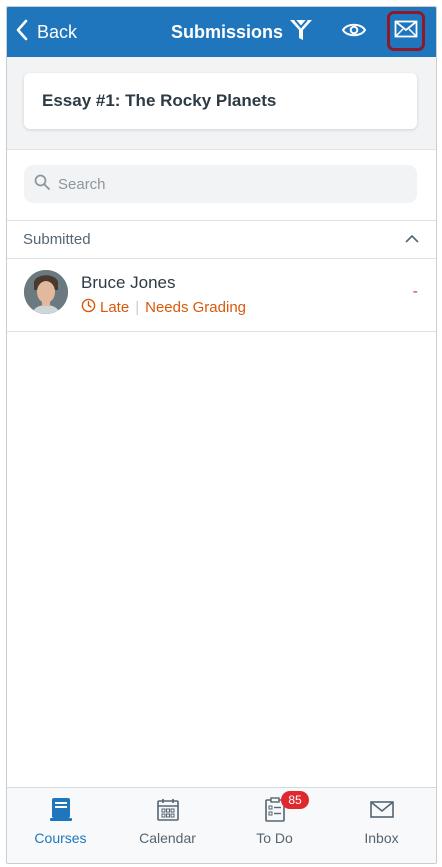 This screenshot has height=867, width=442. Describe the element at coordinates (128, 282) in the screenshot. I see `student-name: Bruce Jones` at that location.